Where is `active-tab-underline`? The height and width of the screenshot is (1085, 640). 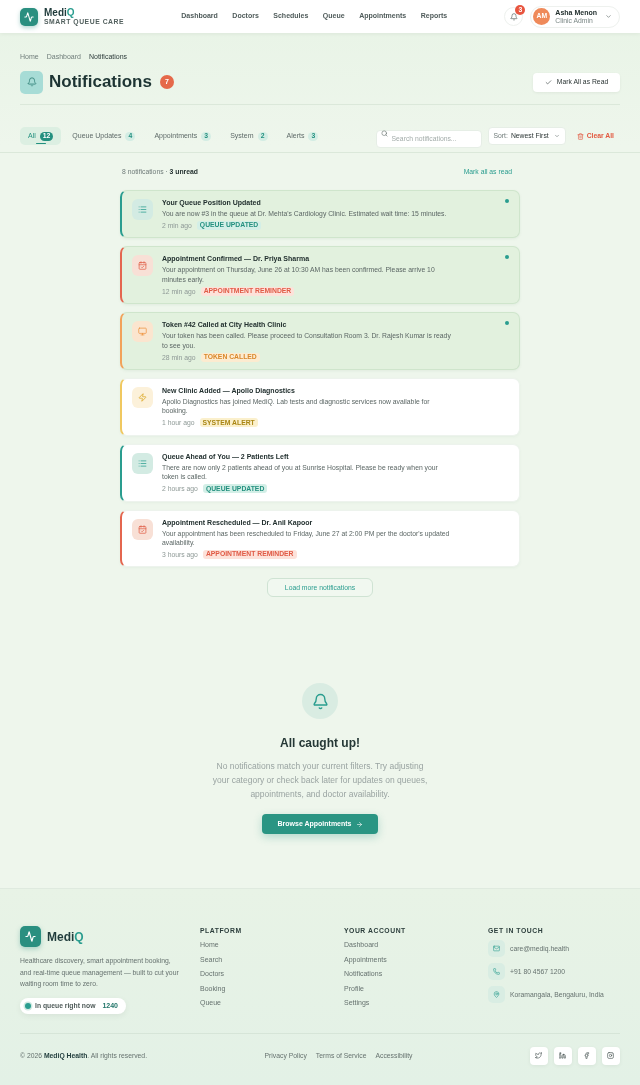
active-tab-underline is located at coordinates (41, 143).